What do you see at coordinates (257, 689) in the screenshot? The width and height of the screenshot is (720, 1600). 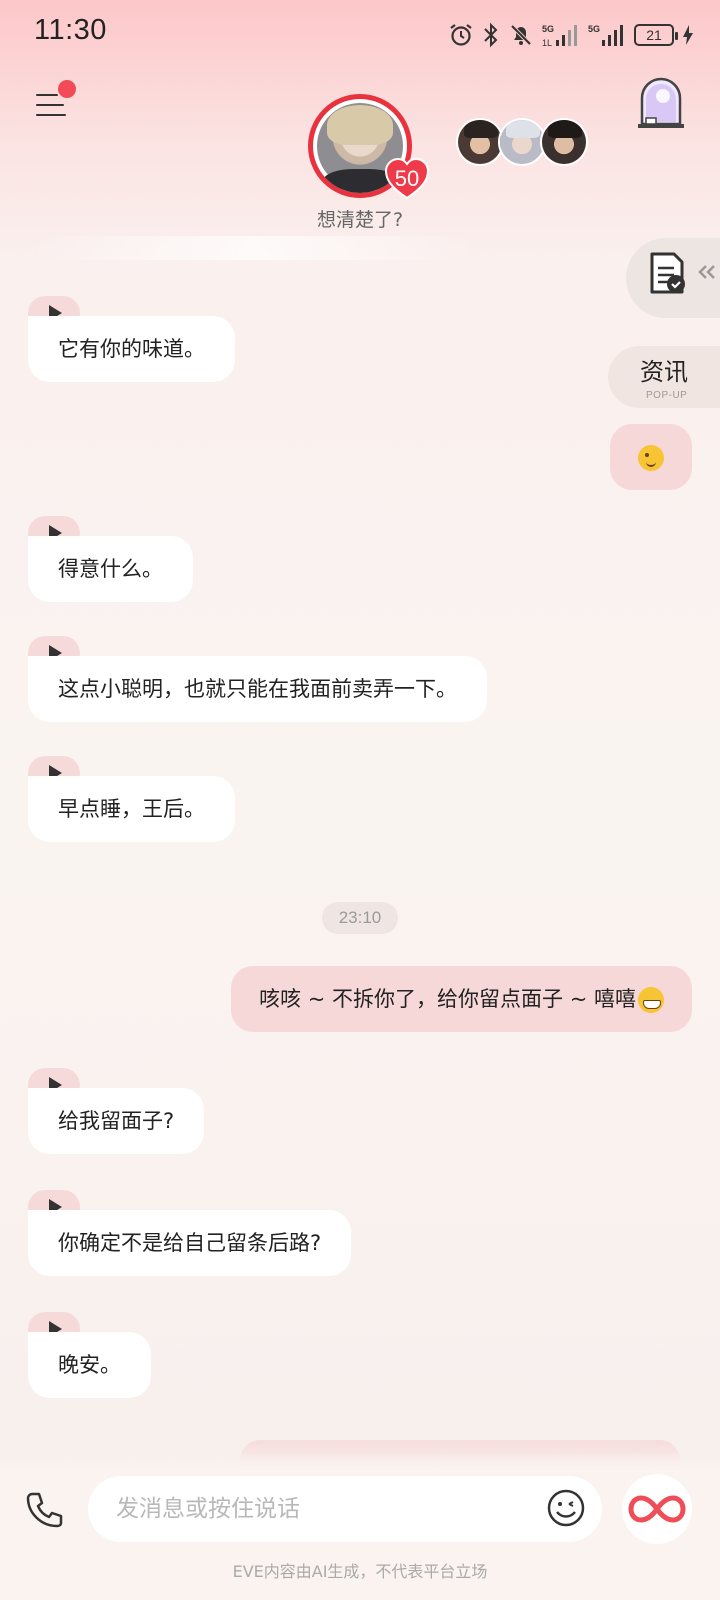 I see `message-bubble: 这点小聪明，也就只能在我面前卖弄一下。` at bounding box center [257, 689].